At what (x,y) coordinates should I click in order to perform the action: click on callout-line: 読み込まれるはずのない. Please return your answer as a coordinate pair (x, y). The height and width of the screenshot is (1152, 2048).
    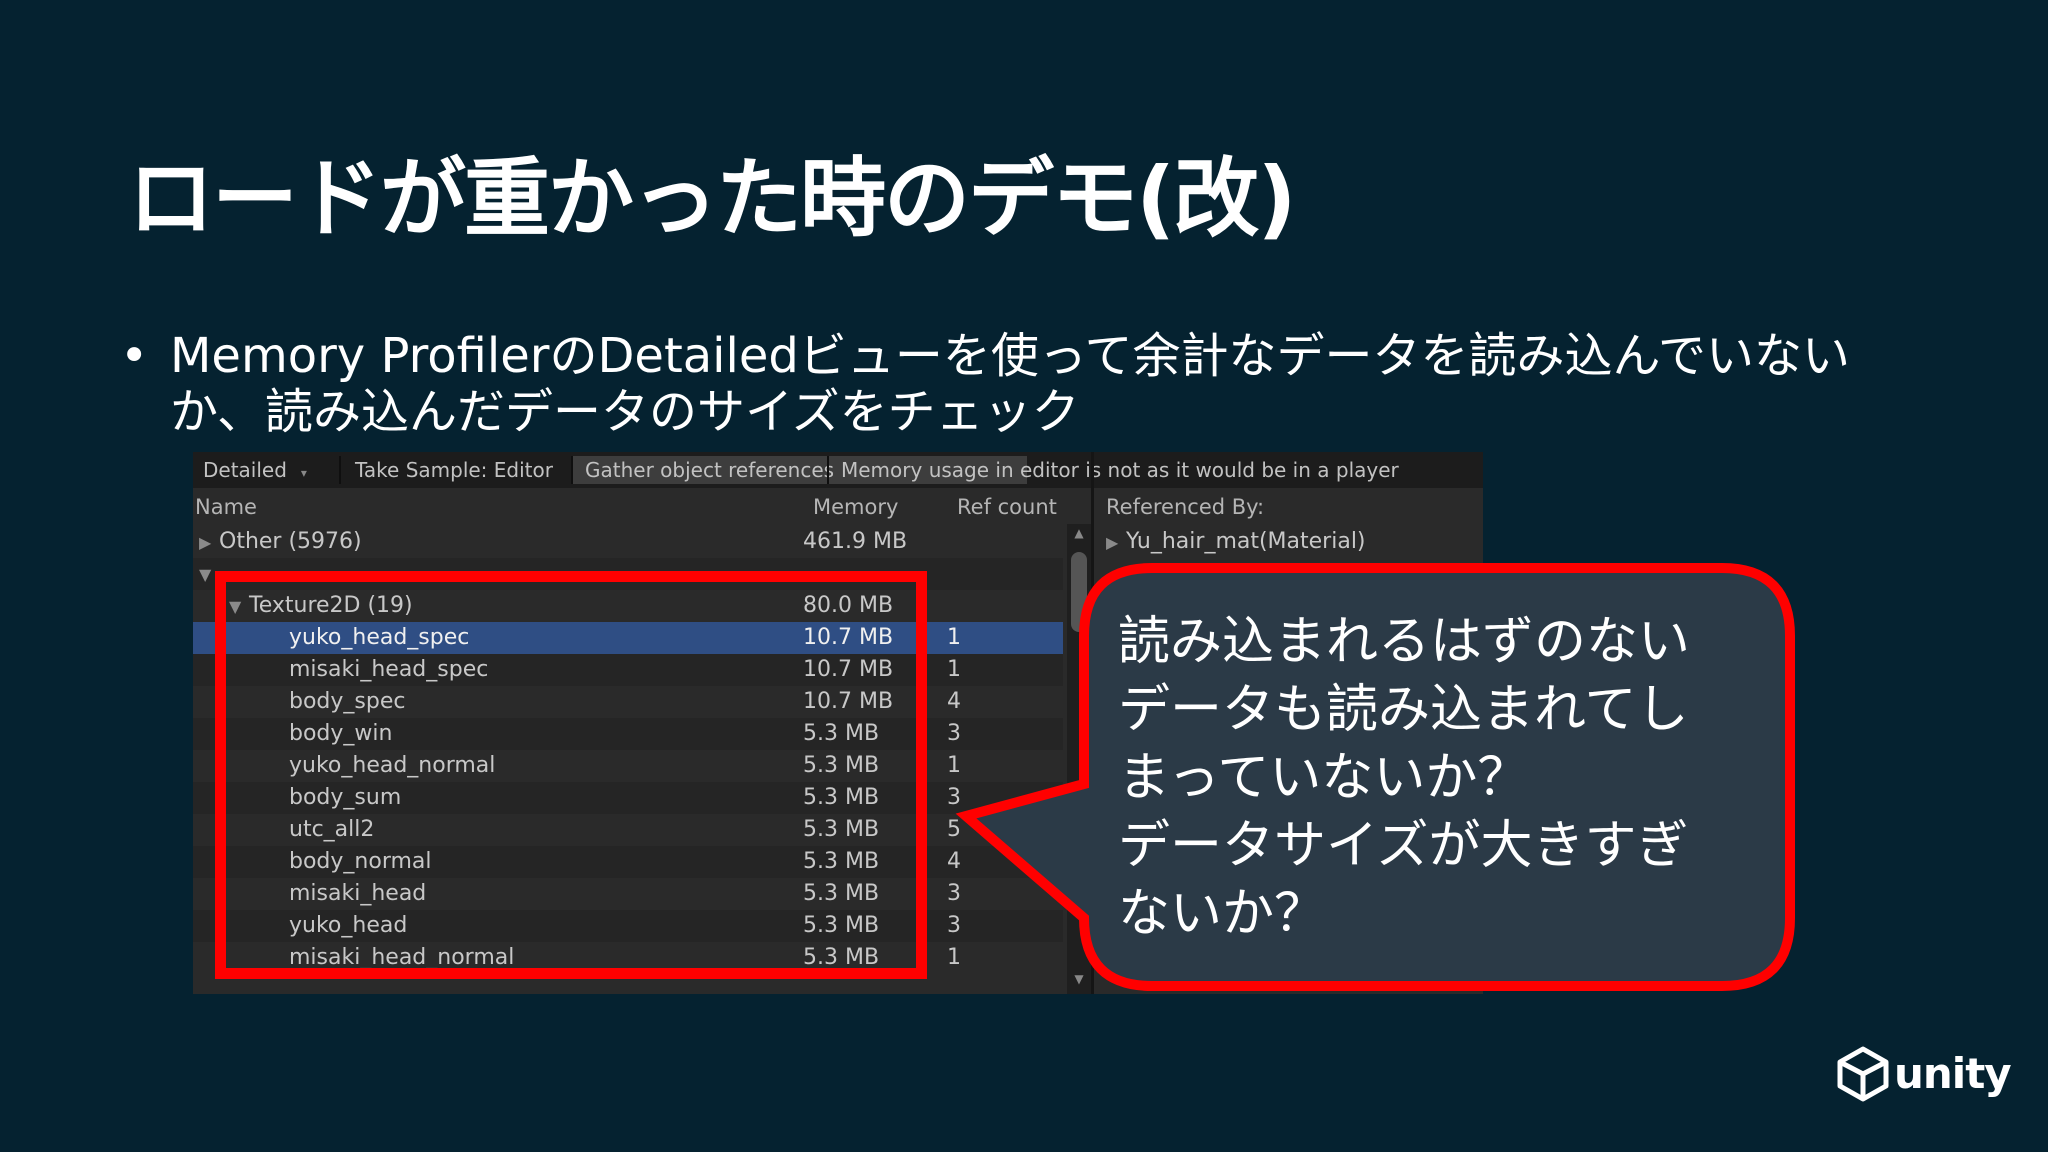
    Looking at the image, I should click on (1404, 642).